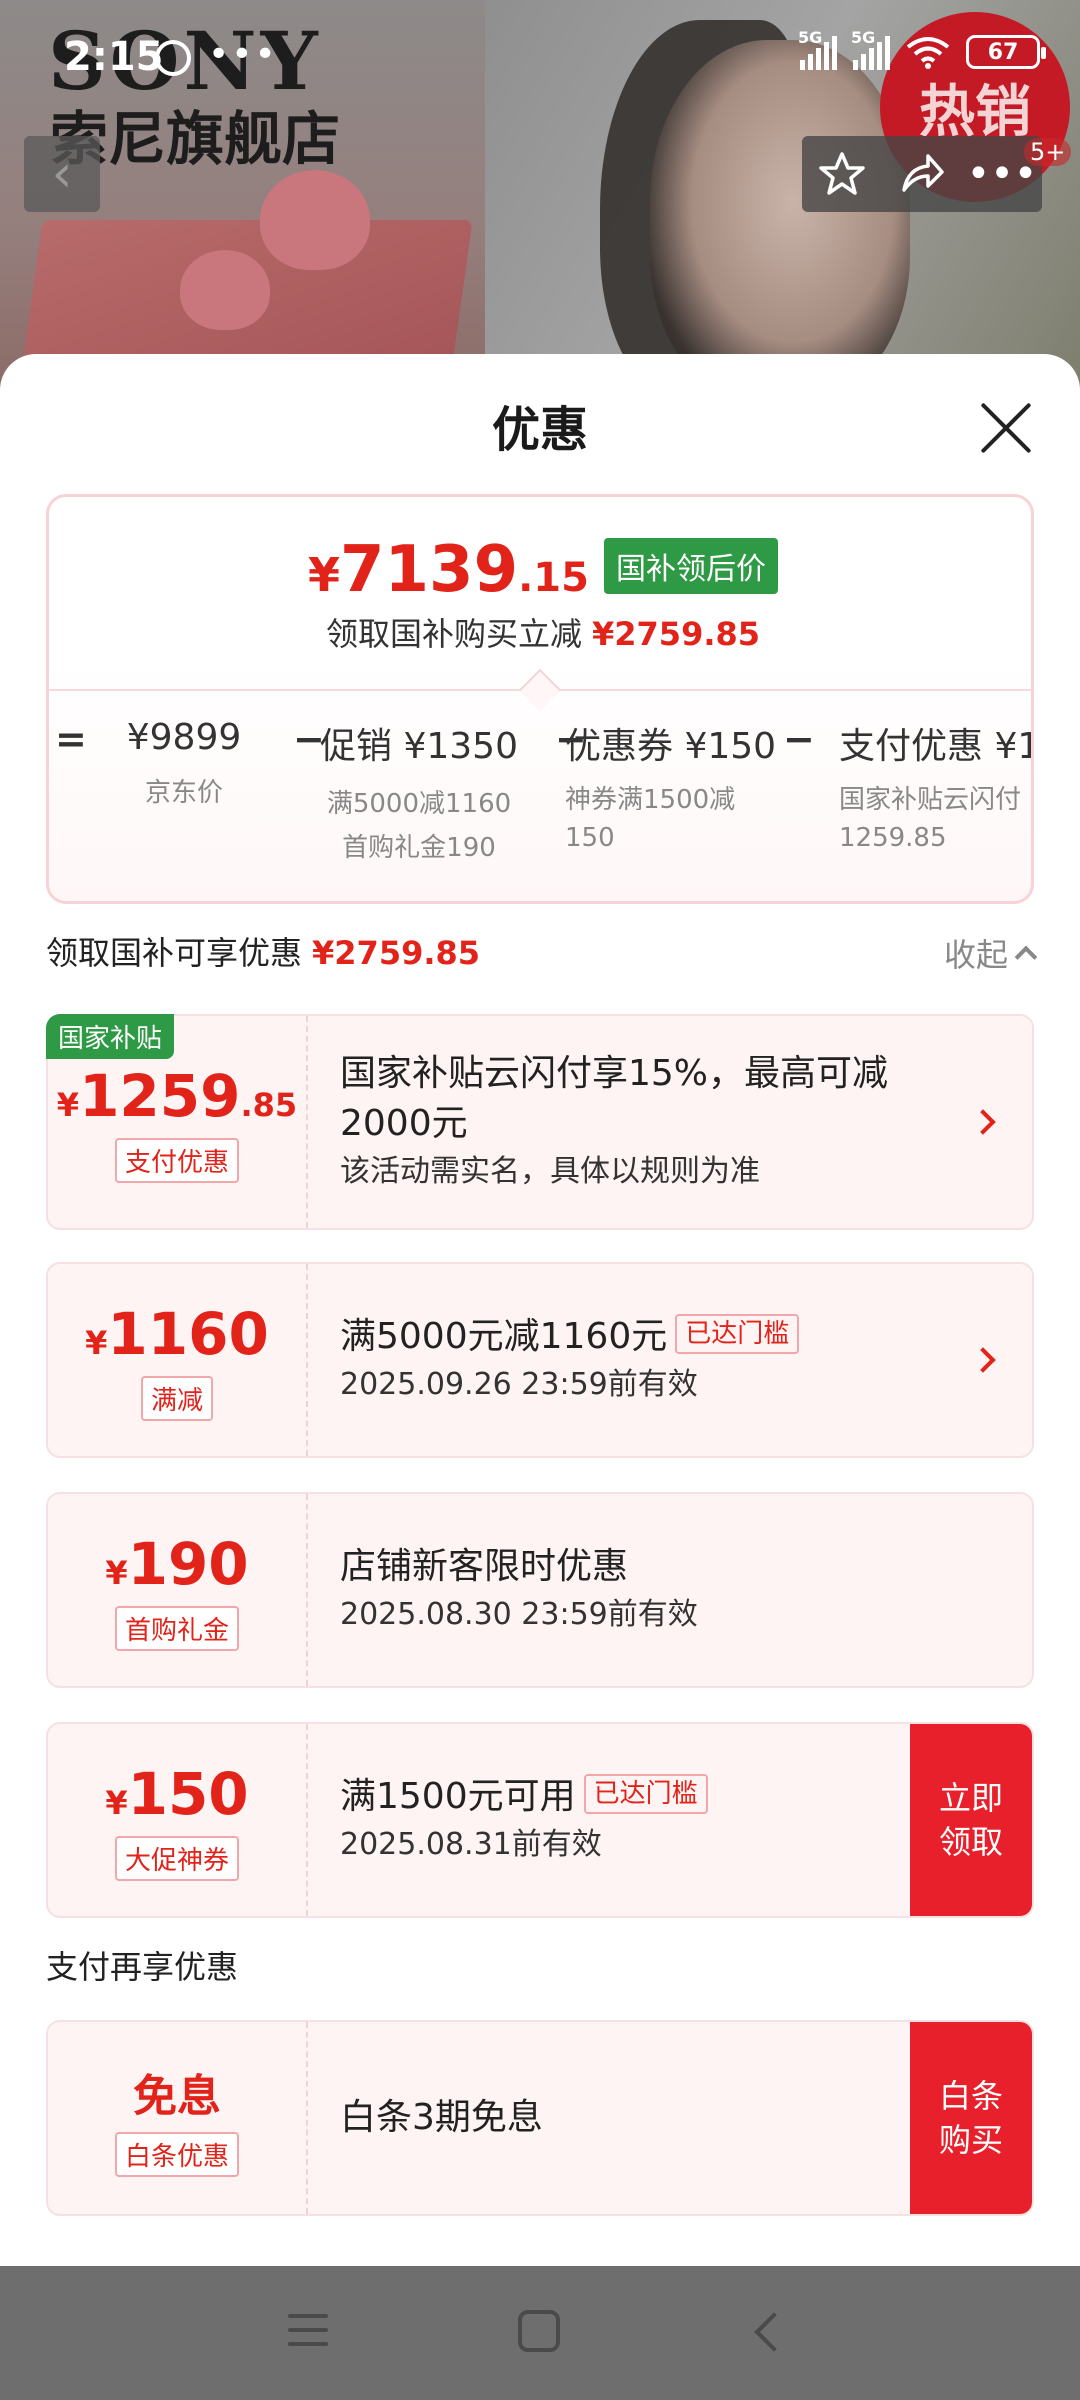  What do you see at coordinates (1026, 957) in the screenshot?
I see `chevron-up-icon` at bounding box center [1026, 957].